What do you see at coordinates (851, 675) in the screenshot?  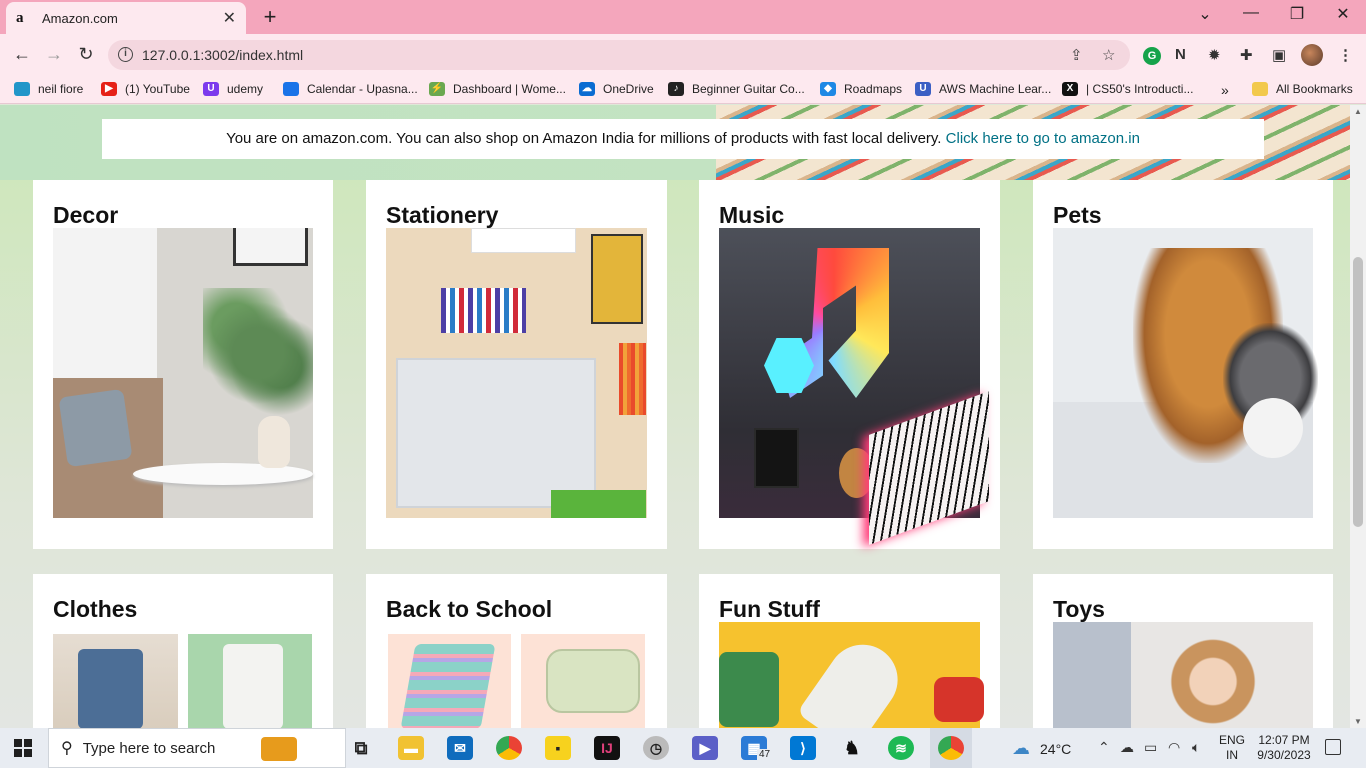 I see `fun-stuff-image` at bounding box center [851, 675].